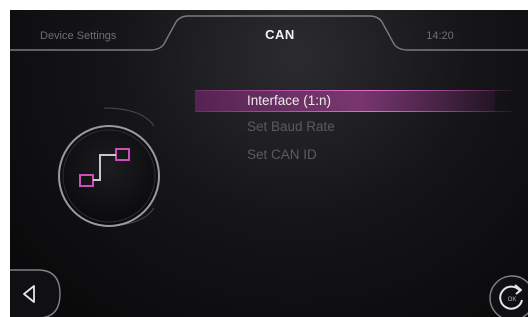 This screenshot has height=317, width=528. Describe the element at coordinates (289, 100) in the screenshot. I see `menu-item-label: Interface (1:n)` at that location.